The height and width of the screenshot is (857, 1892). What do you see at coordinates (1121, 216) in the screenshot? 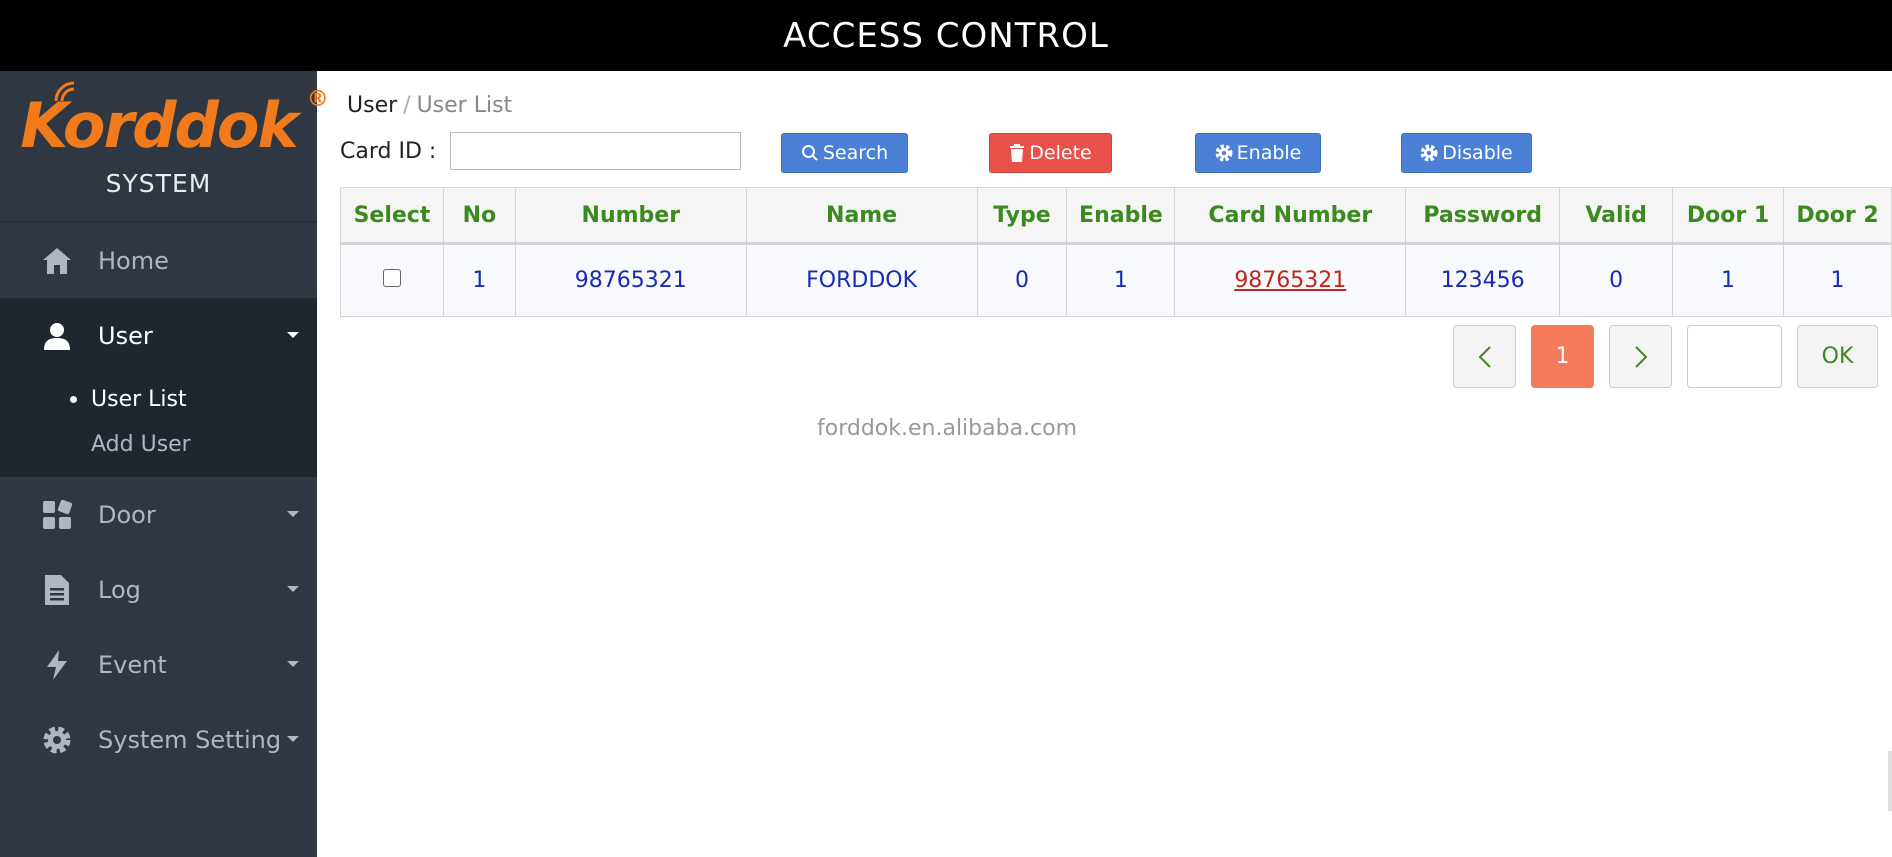
I see `column-header-enable: Enable` at bounding box center [1121, 216].